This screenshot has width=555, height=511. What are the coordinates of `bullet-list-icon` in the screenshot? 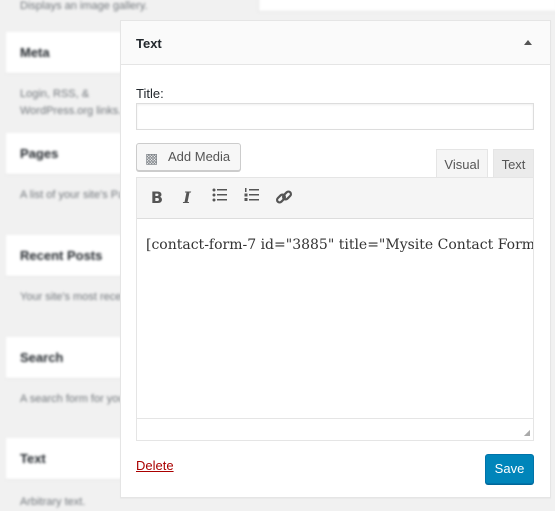 It's located at (220, 198).